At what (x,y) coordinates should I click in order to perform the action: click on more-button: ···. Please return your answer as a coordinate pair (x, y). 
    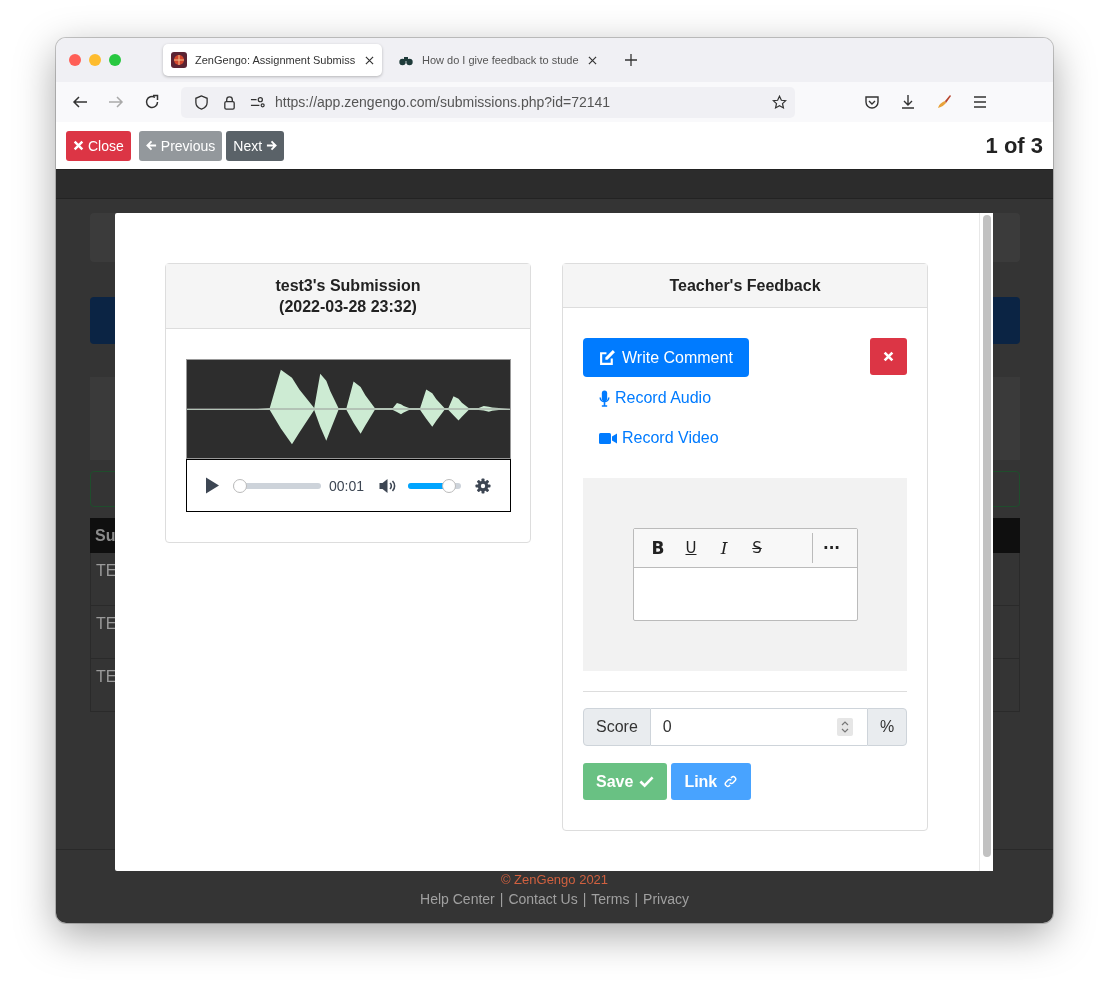
    Looking at the image, I should click on (831, 548).